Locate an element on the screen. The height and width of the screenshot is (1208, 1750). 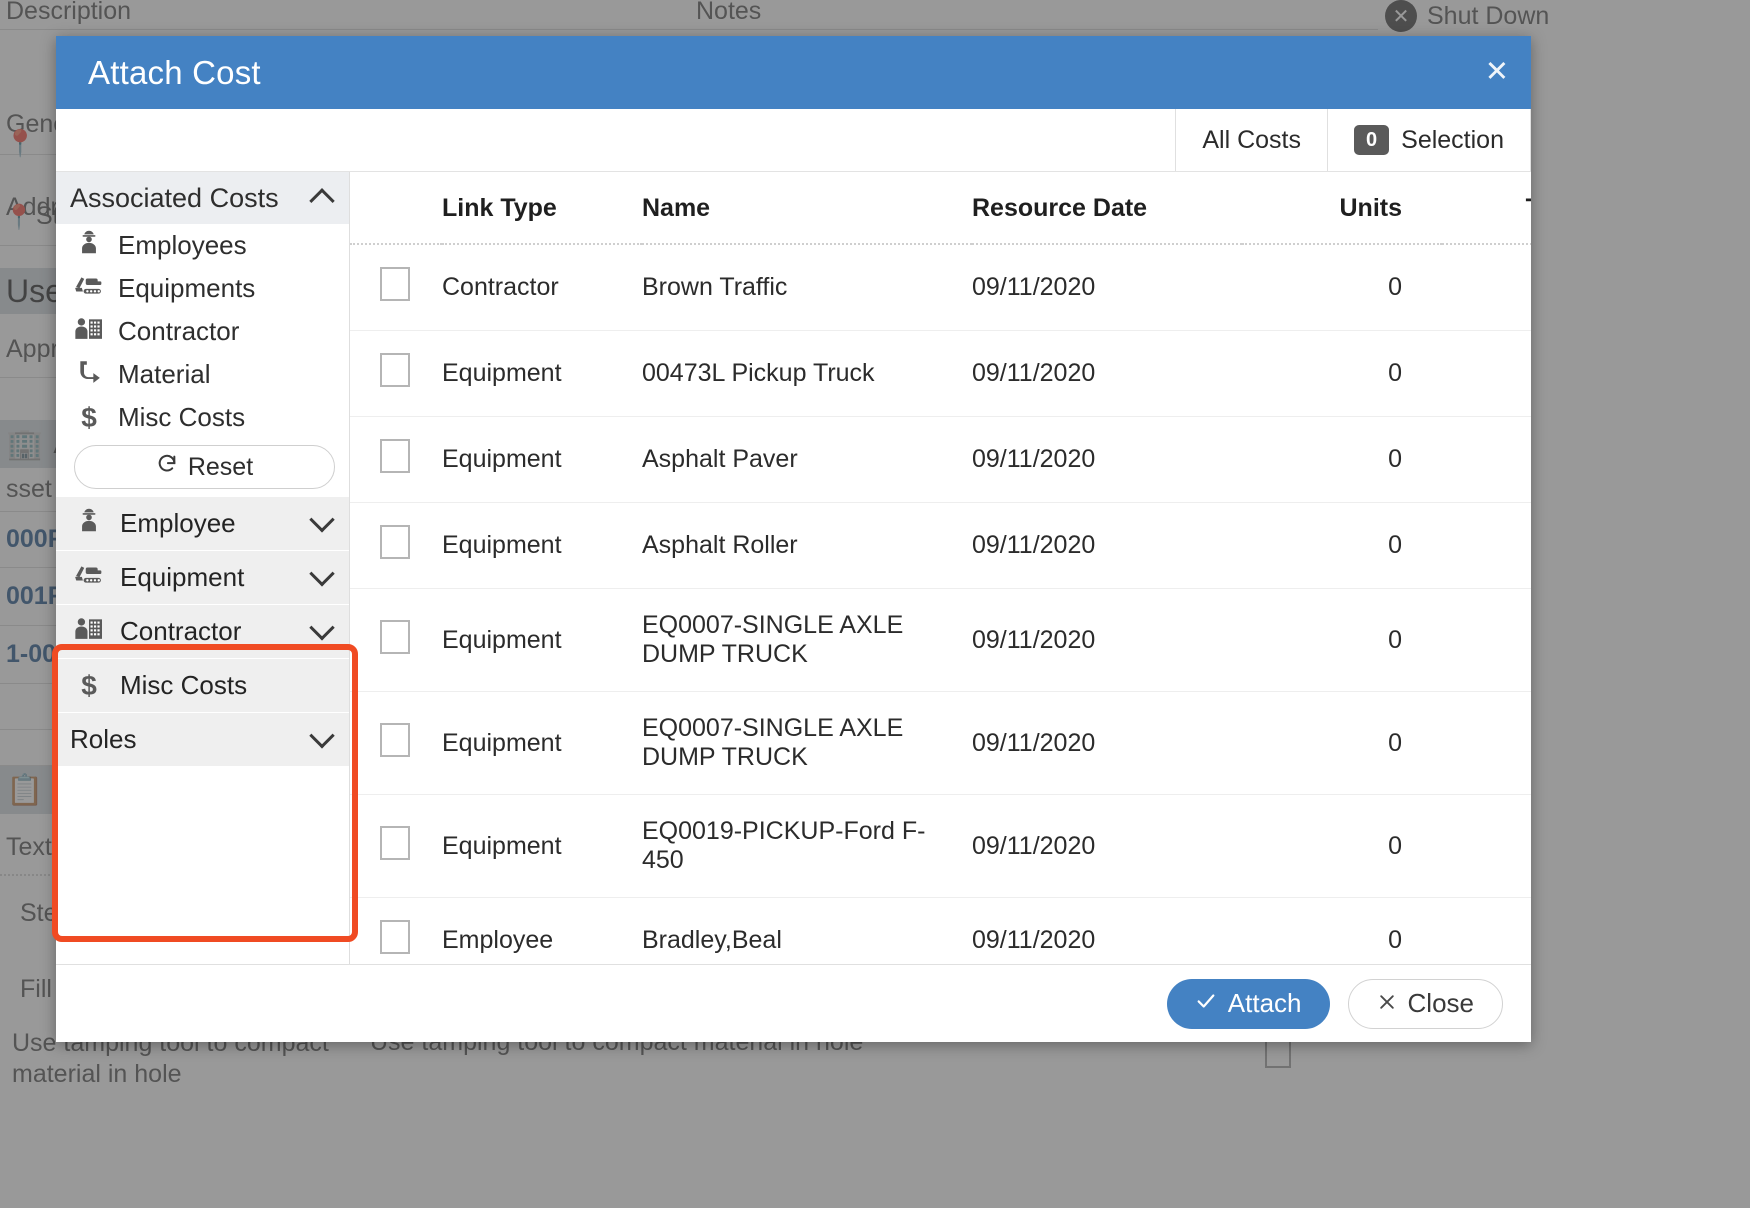
accordion-item-equipment-label: Equipment is located at coordinates (182, 577).